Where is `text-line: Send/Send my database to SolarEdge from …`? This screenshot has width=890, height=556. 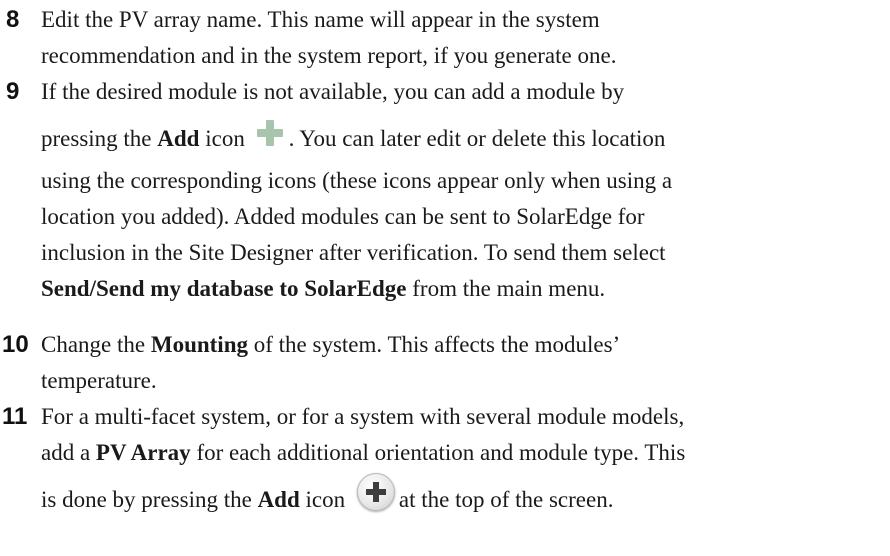
text-line: Send/Send my database to SolarEdge from … is located at coordinates (462, 289).